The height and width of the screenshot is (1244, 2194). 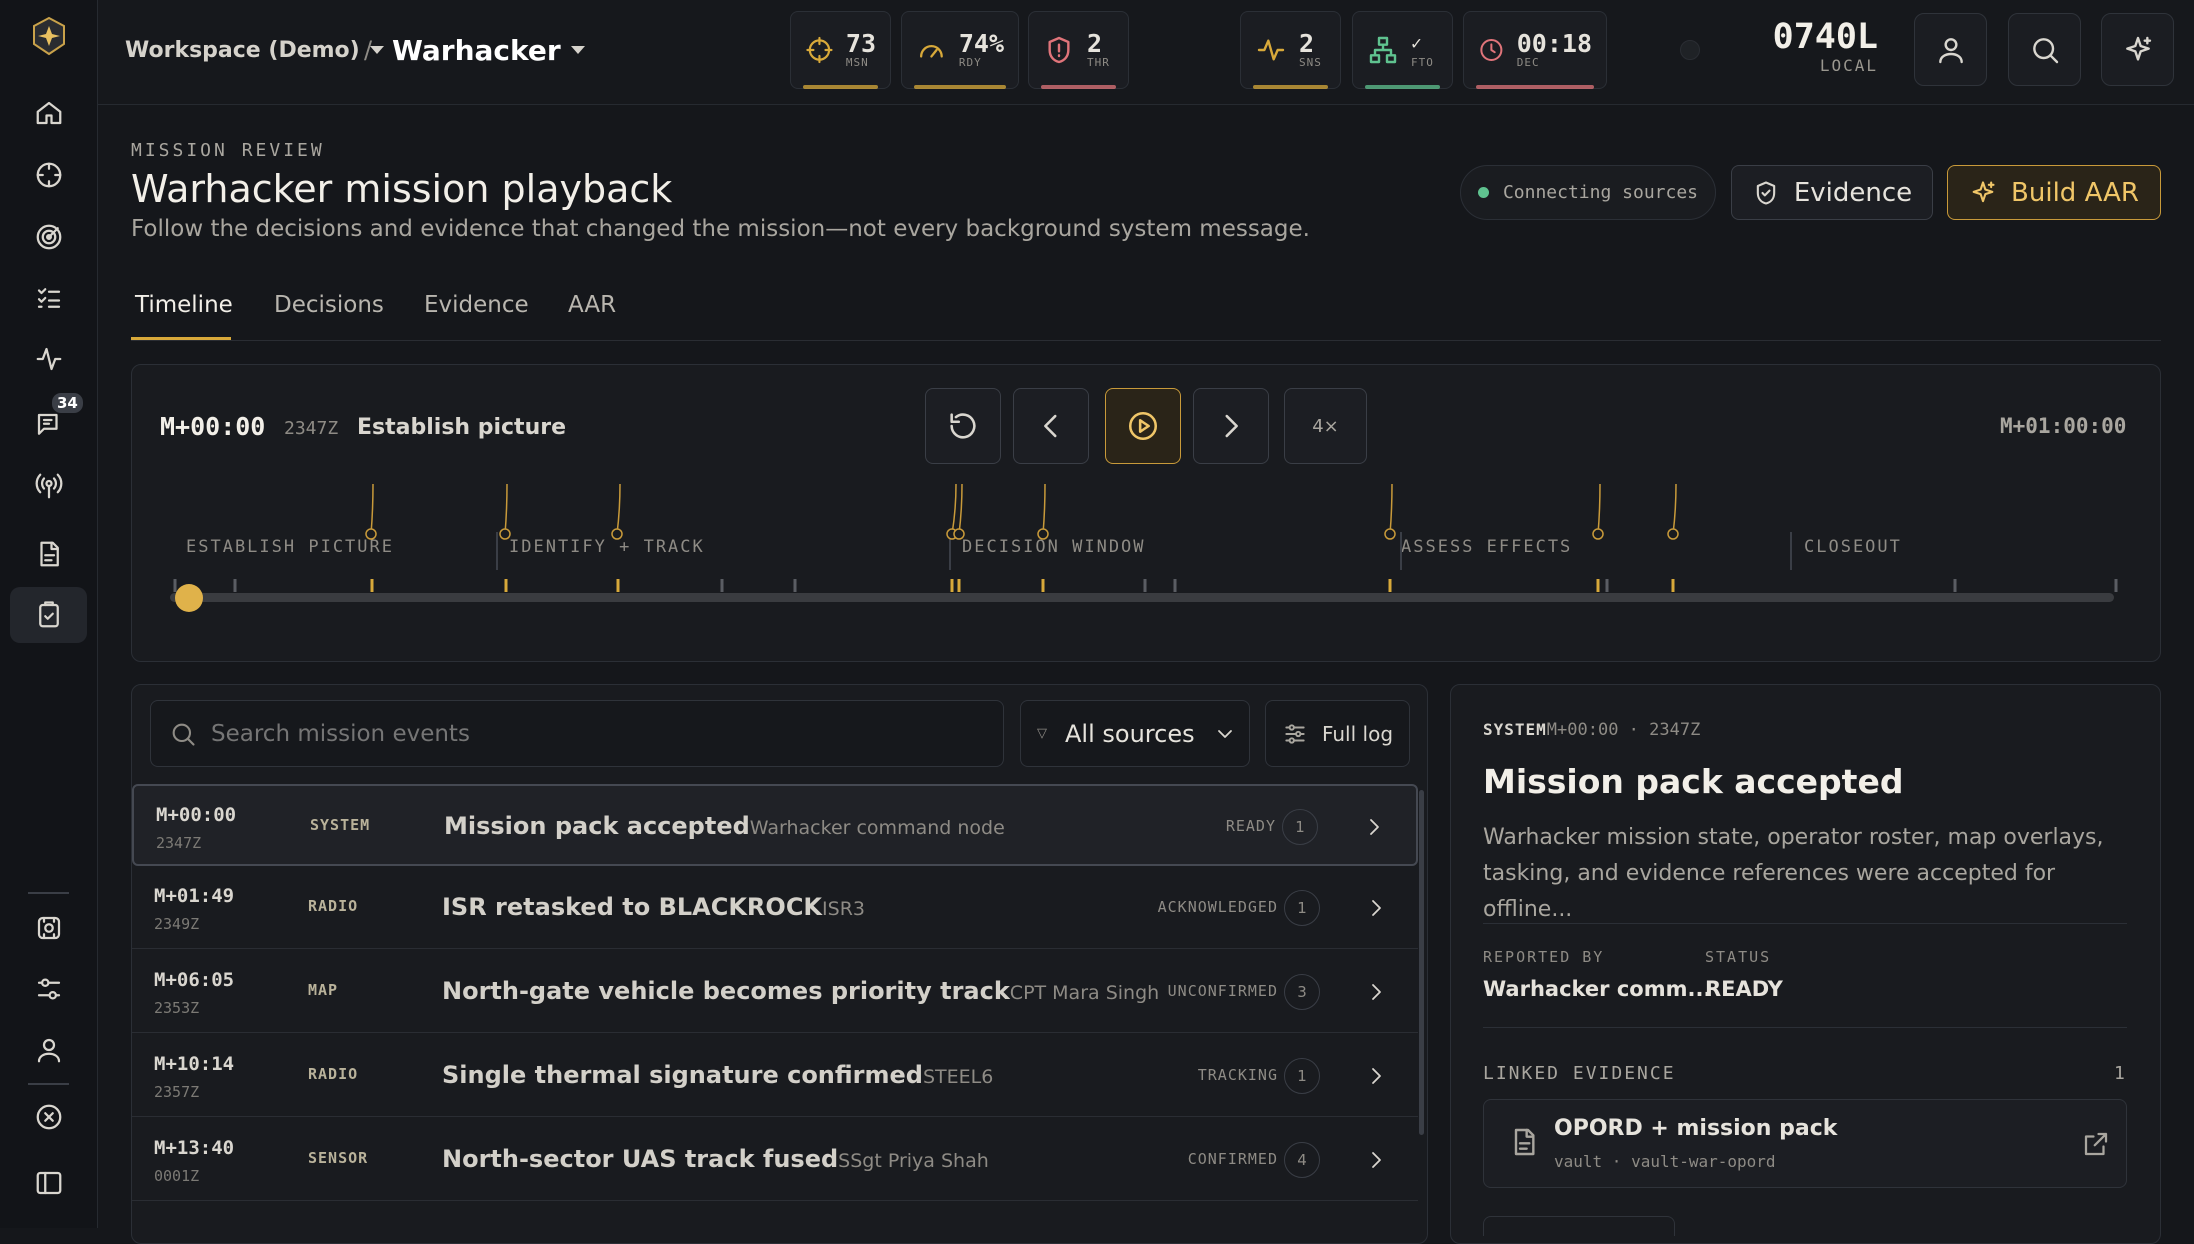 What do you see at coordinates (228, 150) in the screenshot?
I see `page-eyebrow: MISSION REVIEW` at bounding box center [228, 150].